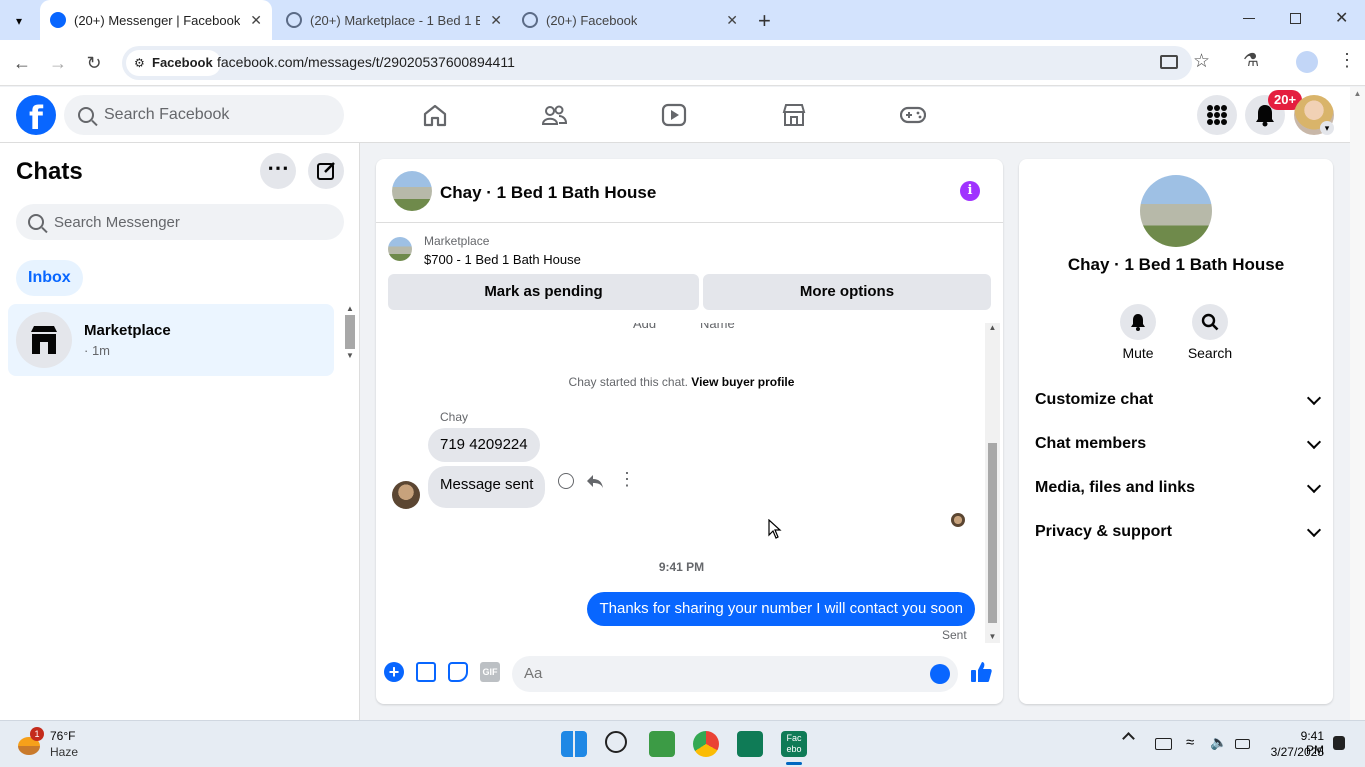 The height and width of the screenshot is (767, 1365). Describe the element at coordinates (775, 529) in the screenshot. I see `mouse-cursor-icon` at that location.